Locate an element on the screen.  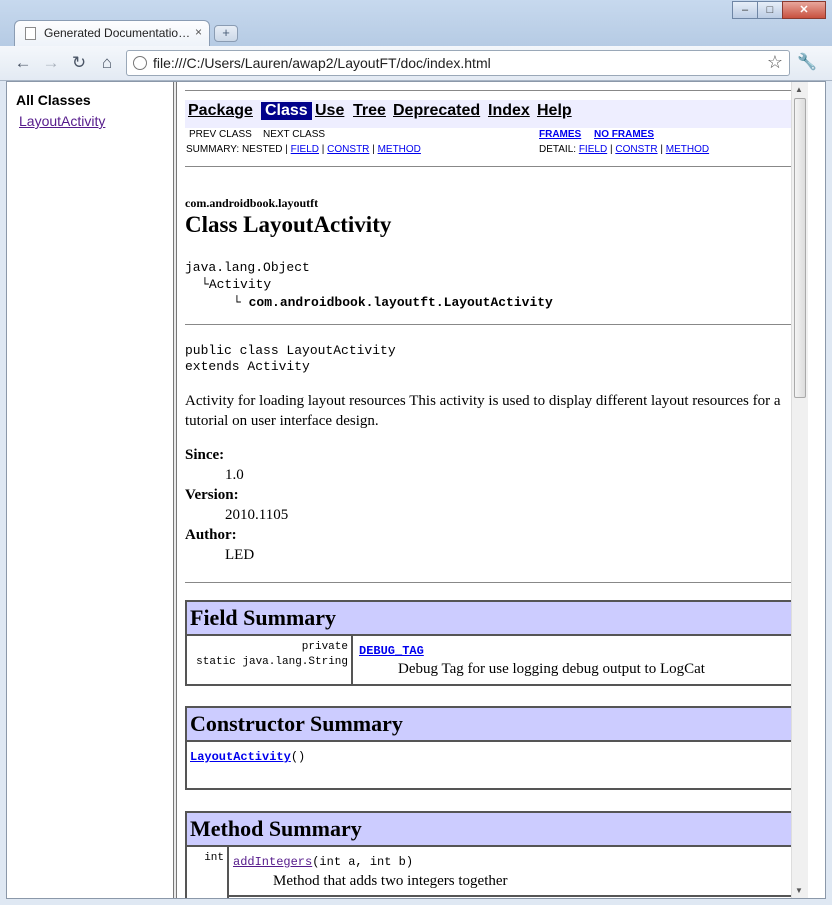
method-row-divider is located at coordinates (514, 896).